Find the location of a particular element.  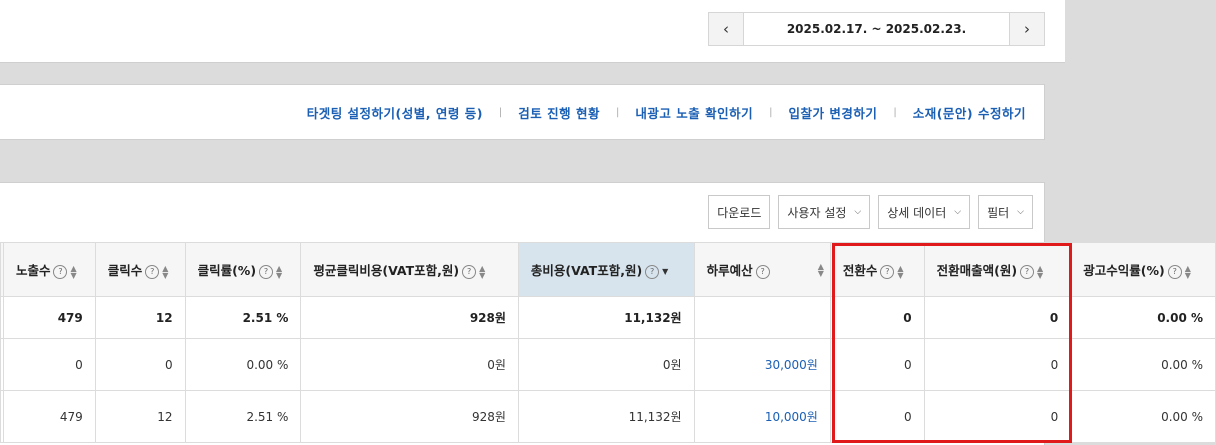

cell-clicks: 0 is located at coordinates (140, 364).